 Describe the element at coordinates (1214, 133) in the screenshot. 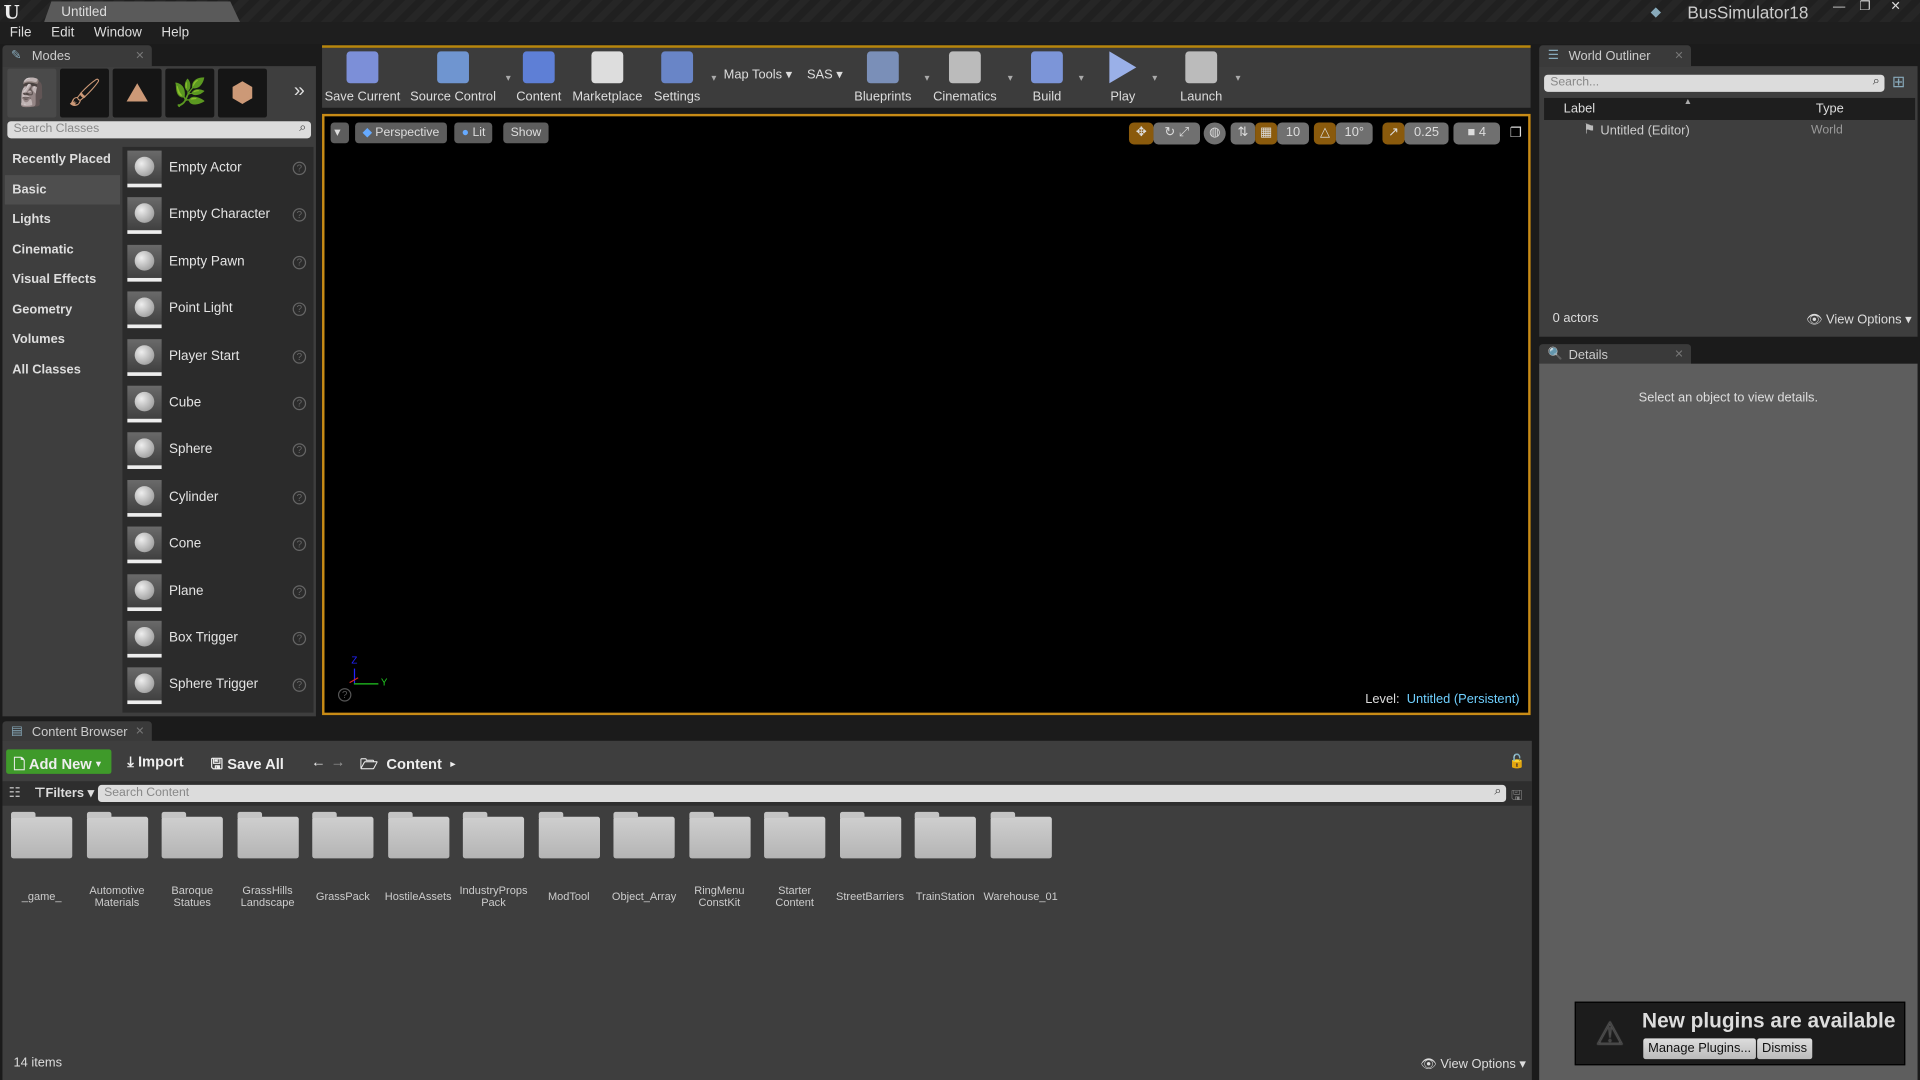

I see `world-local-icon: ◍` at that location.